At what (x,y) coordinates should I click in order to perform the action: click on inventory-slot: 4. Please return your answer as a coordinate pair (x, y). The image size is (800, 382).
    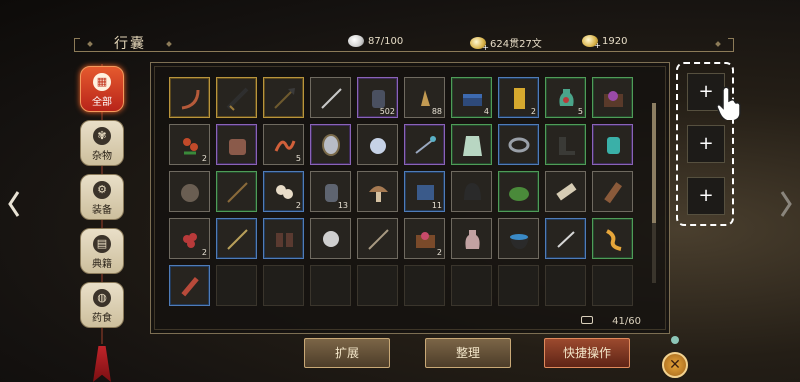
    Looking at the image, I should click on (471, 97).